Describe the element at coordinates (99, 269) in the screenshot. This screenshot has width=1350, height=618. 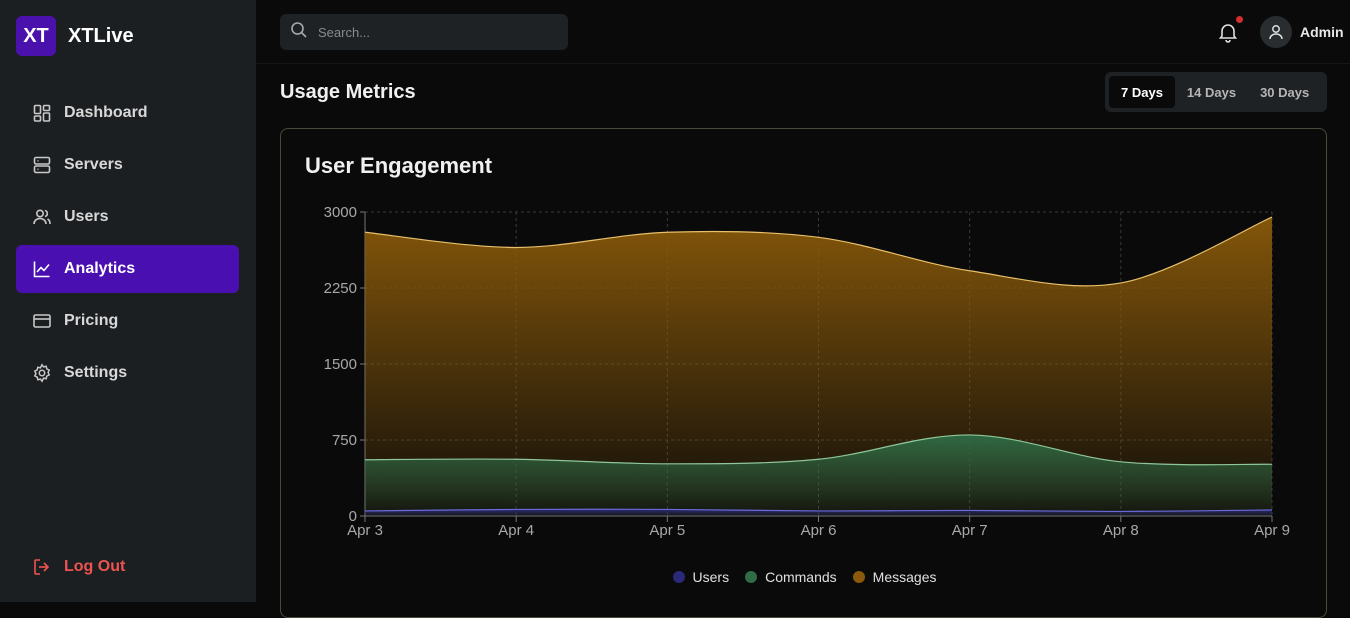
I see `sidebar-item-label: Analytics` at that location.